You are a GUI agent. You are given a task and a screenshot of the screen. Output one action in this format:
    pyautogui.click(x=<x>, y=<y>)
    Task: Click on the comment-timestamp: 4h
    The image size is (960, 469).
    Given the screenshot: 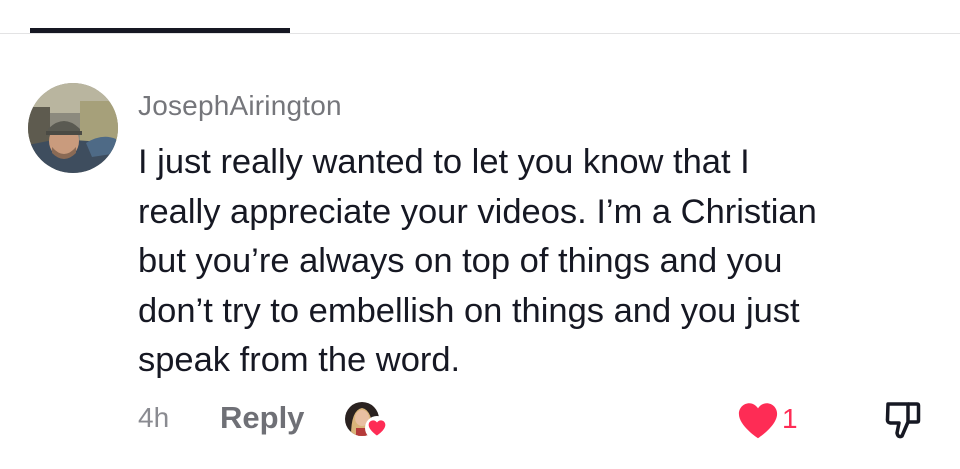 What is the action you would take?
    pyautogui.click(x=154, y=417)
    